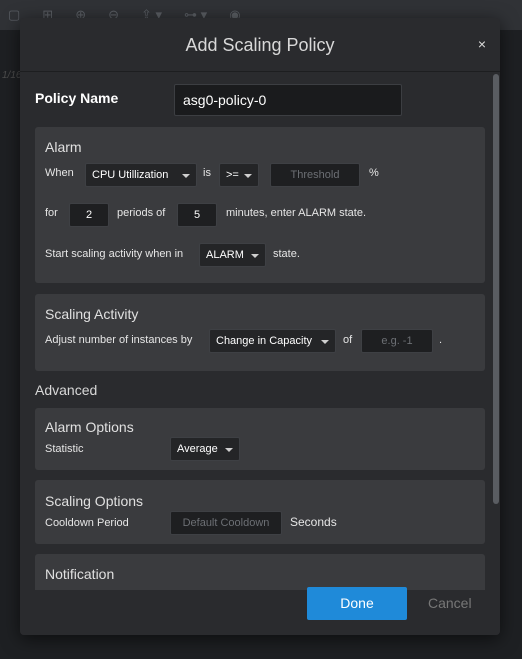 This screenshot has width=522, height=659. I want to click on scrollbar-thumb, so click(496, 289).